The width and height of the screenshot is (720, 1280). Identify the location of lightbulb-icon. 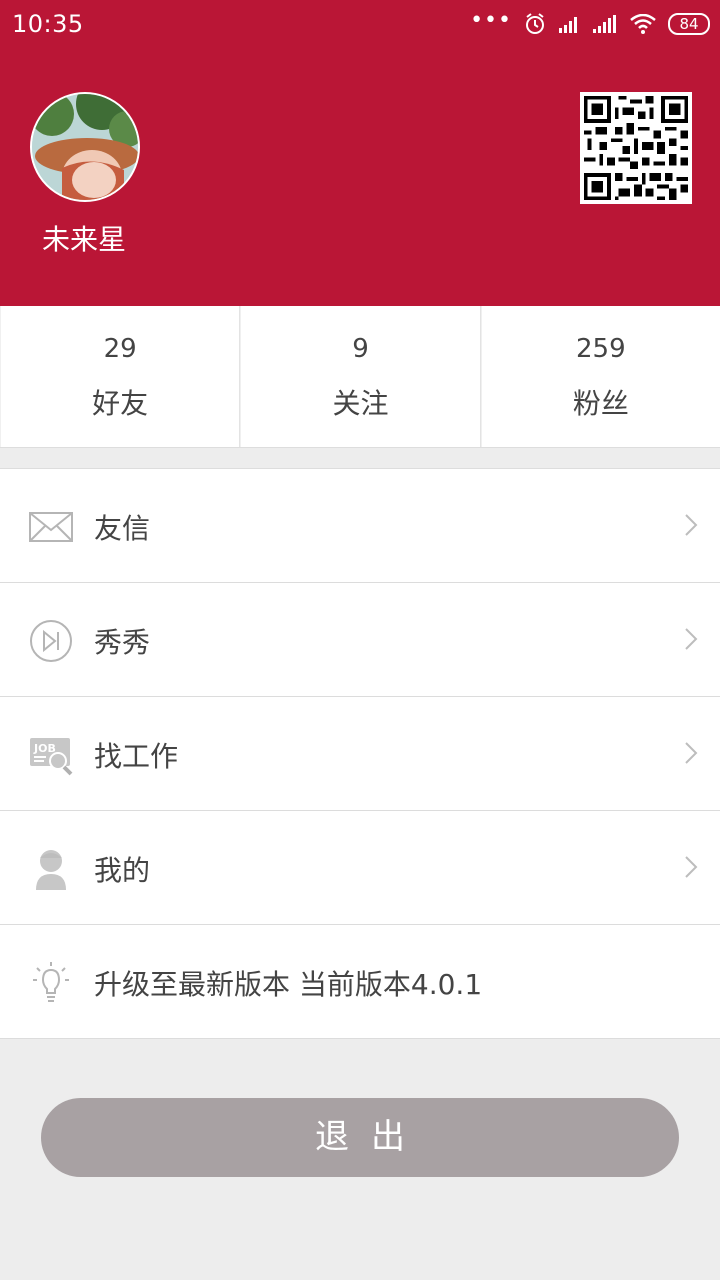
(51, 982).